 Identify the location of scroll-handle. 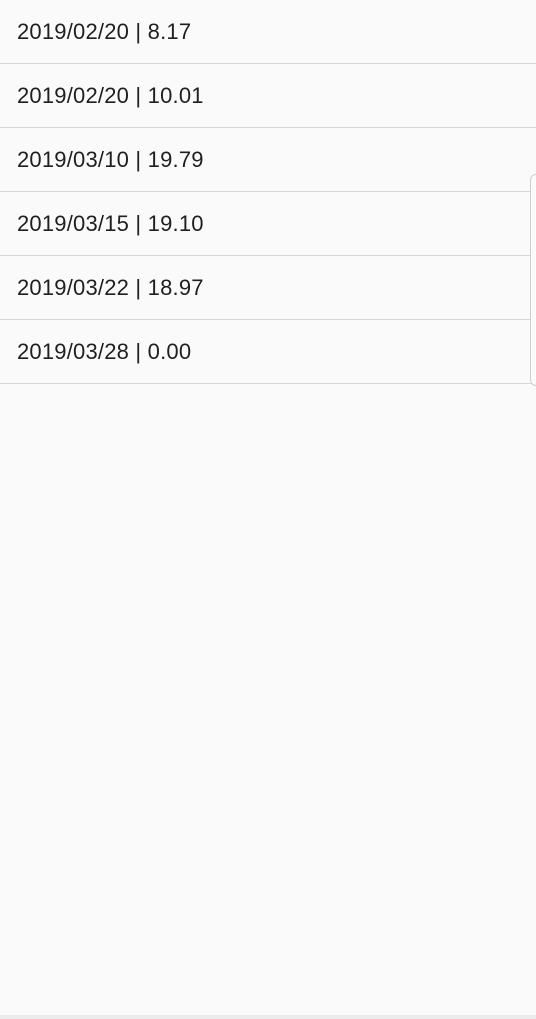
(533, 280).